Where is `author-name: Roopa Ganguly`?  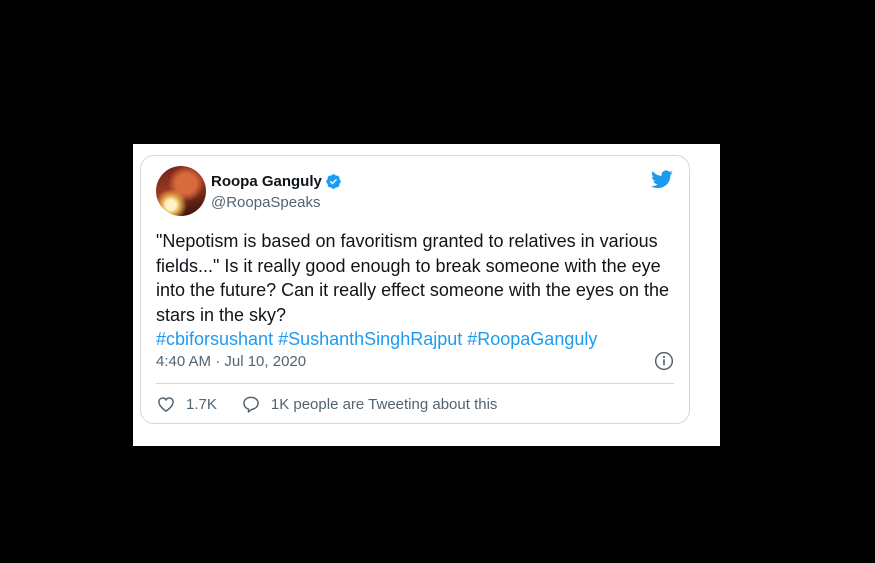 author-name: Roopa Ganguly is located at coordinates (266, 181).